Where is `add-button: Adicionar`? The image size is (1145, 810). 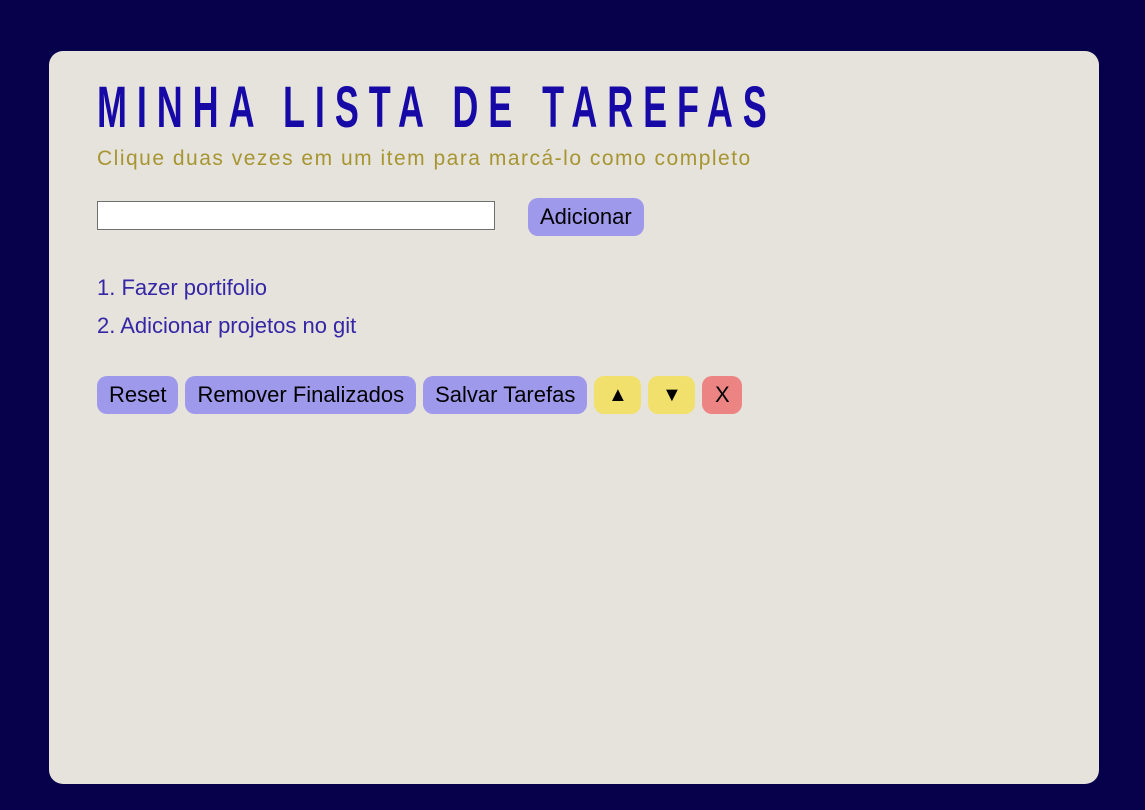 add-button: Adicionar is located at coordinates (586, 217).